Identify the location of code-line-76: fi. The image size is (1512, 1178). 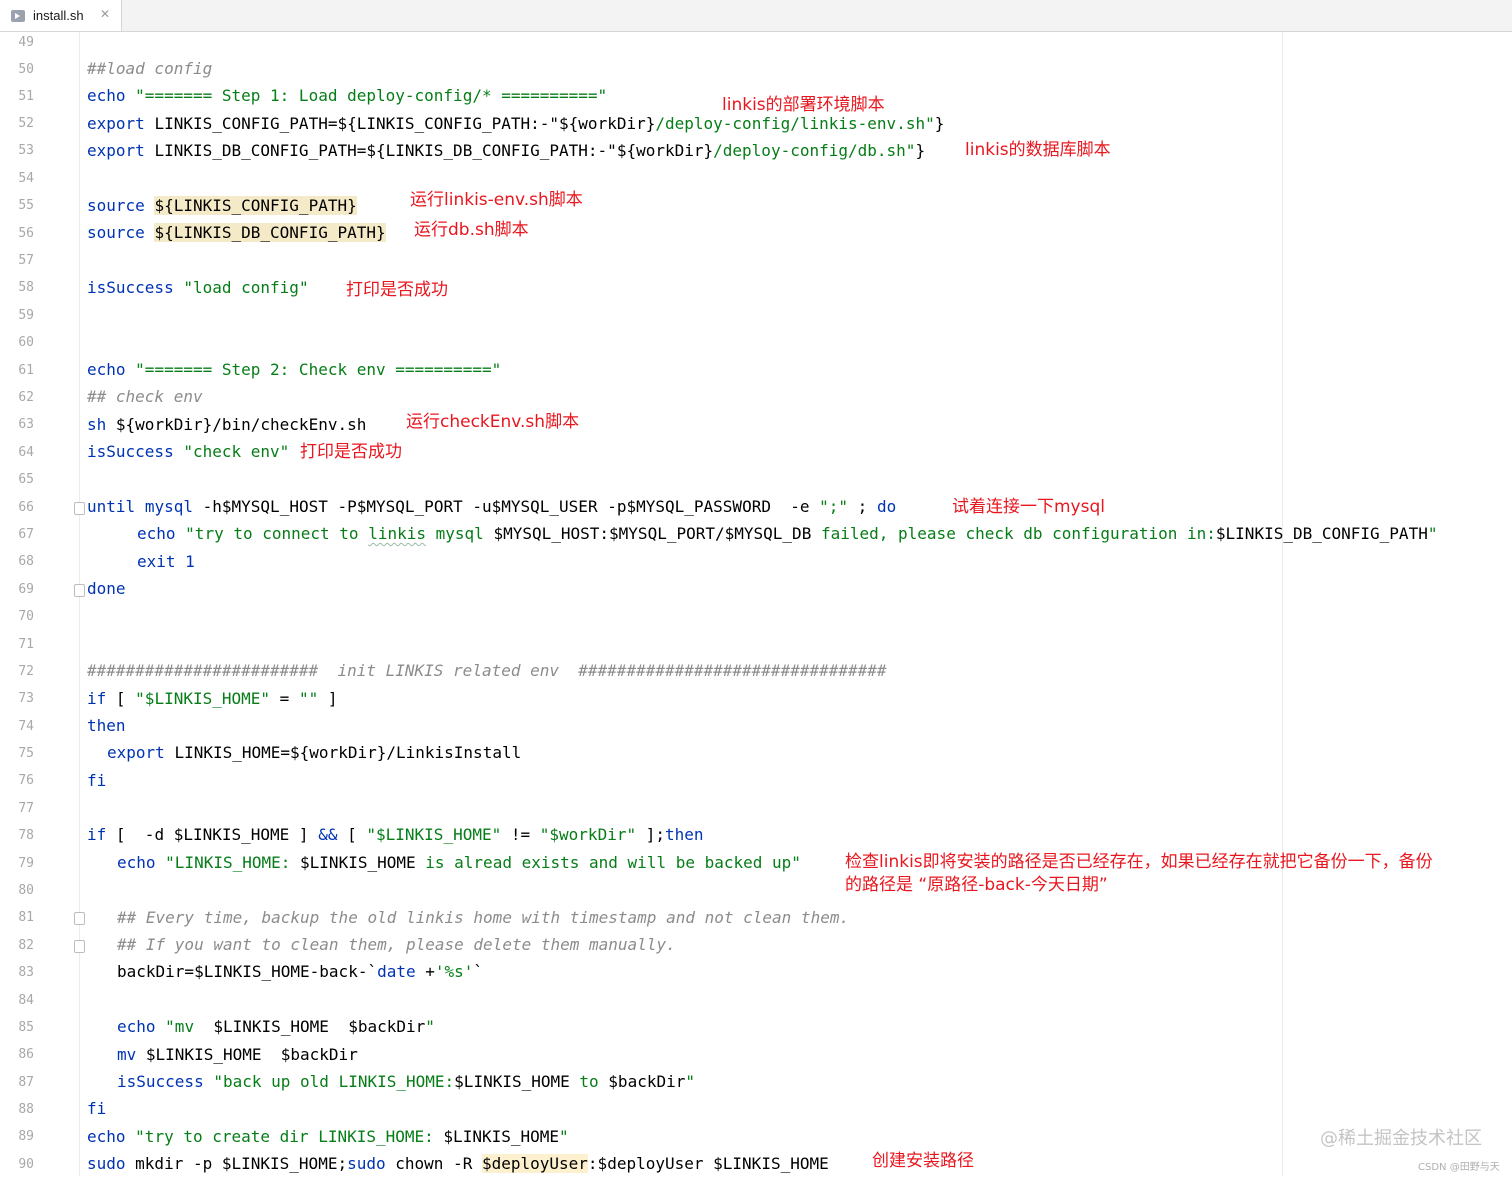
(96, 780).